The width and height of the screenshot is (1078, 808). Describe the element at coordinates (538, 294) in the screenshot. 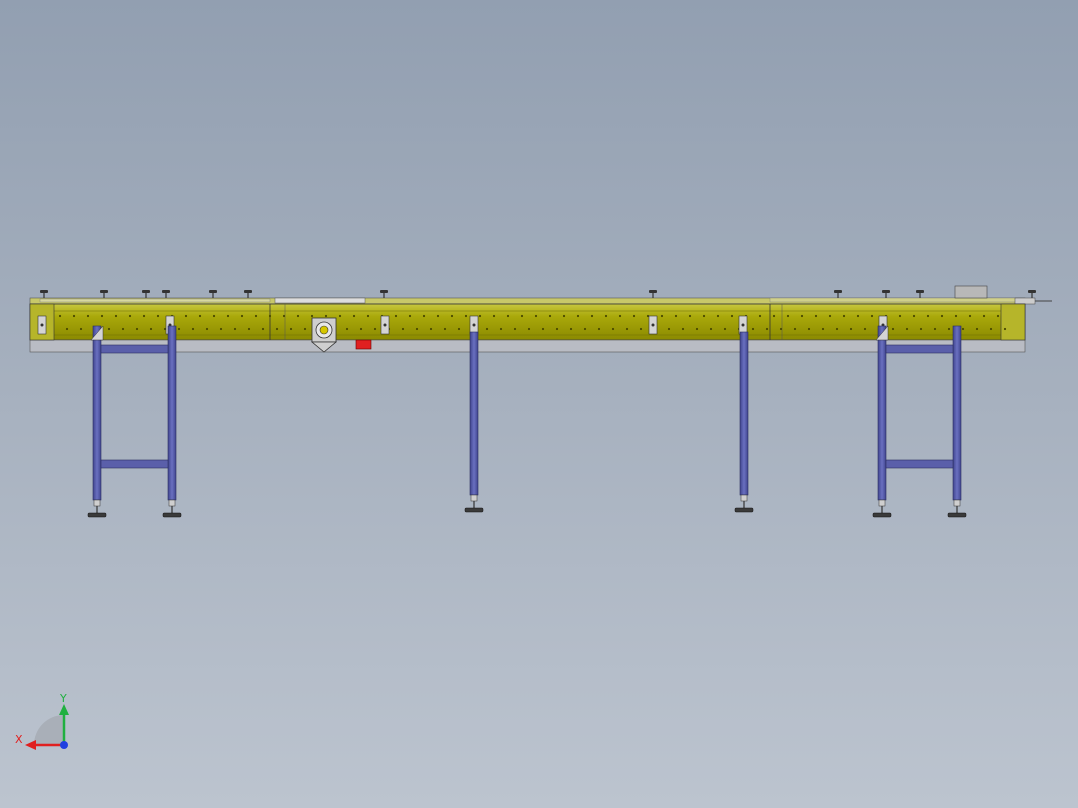

I see `guide-rail-knobs` at that location.